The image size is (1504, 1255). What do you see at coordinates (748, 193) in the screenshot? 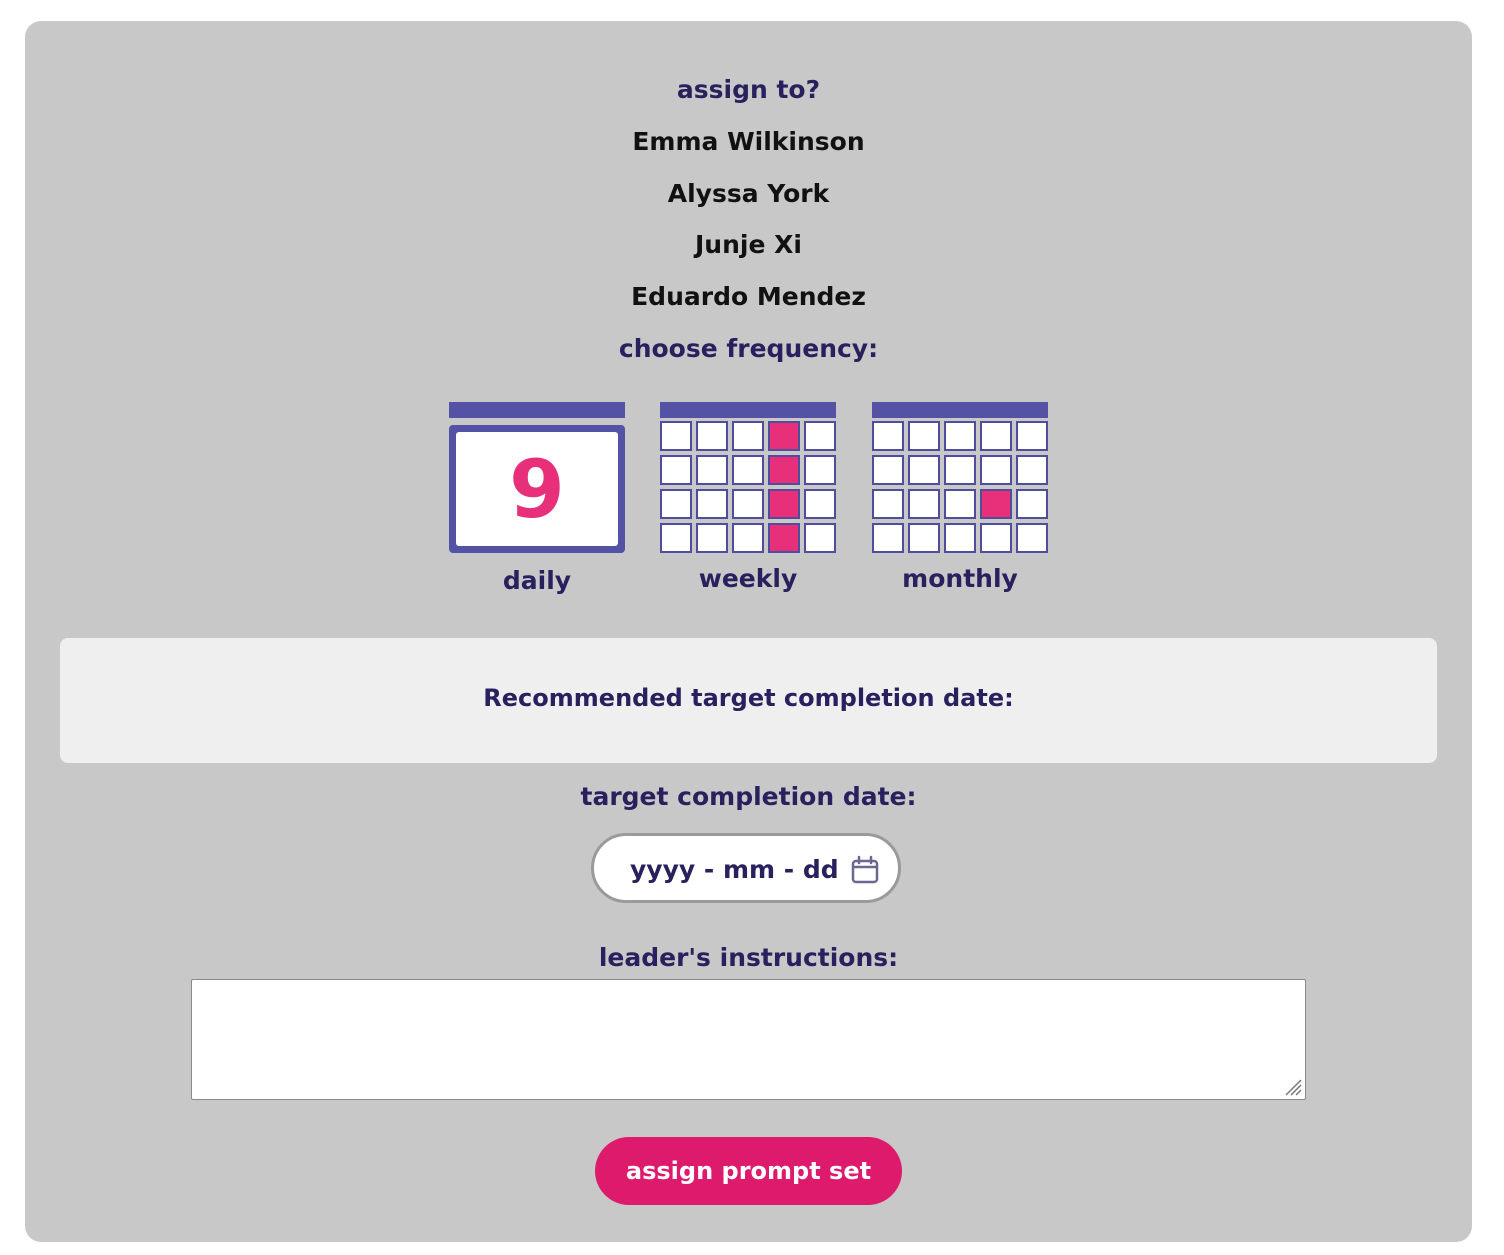
I see `member-option-alyssa-york: Alyssa York` at bounding box center [748, 193].